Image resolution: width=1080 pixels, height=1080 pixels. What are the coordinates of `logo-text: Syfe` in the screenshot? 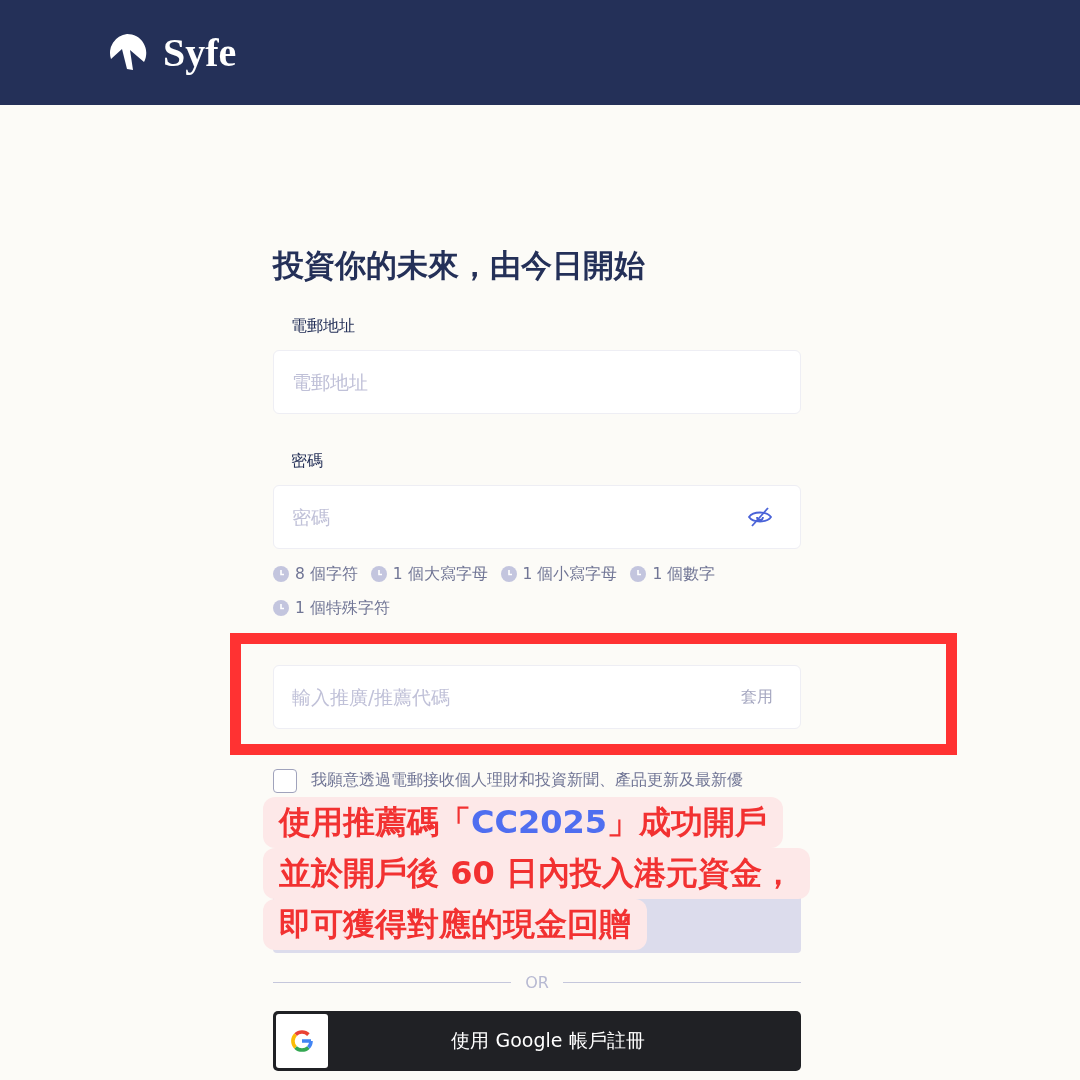 It's located at (200, 52).